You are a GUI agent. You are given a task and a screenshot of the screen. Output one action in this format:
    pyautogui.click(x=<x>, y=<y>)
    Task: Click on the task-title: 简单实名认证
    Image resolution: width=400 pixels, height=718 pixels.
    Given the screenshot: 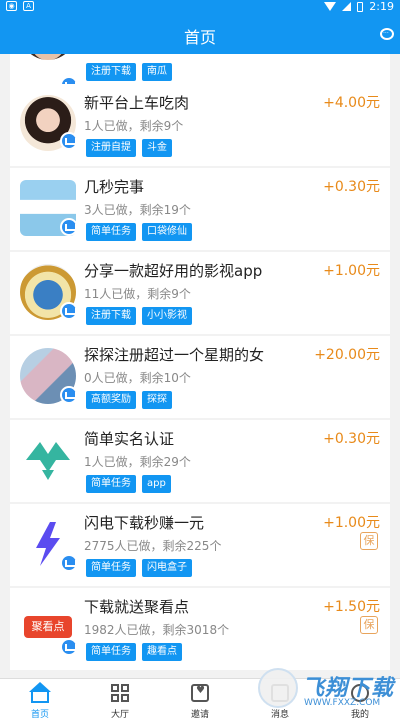 What is the action you would take?
    pyautogui.click(x=129, y=439)
    